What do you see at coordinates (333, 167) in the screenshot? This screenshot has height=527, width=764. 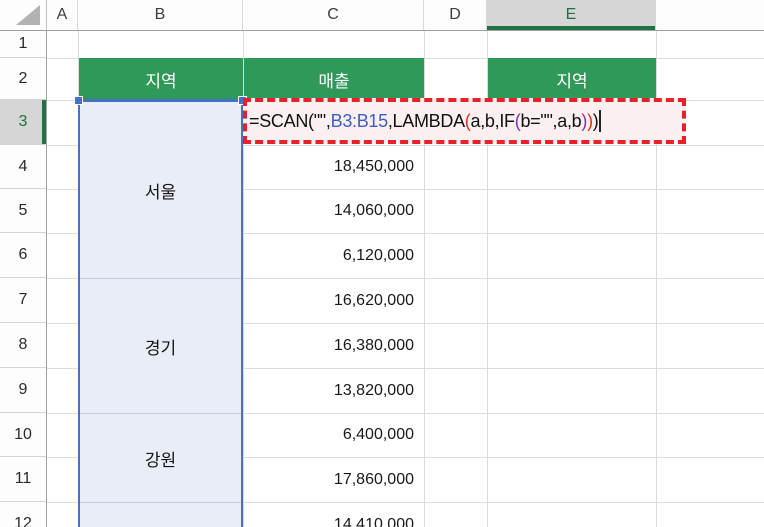 I see `cell-sales: 18,450,000` at bounding box center [333, 167].